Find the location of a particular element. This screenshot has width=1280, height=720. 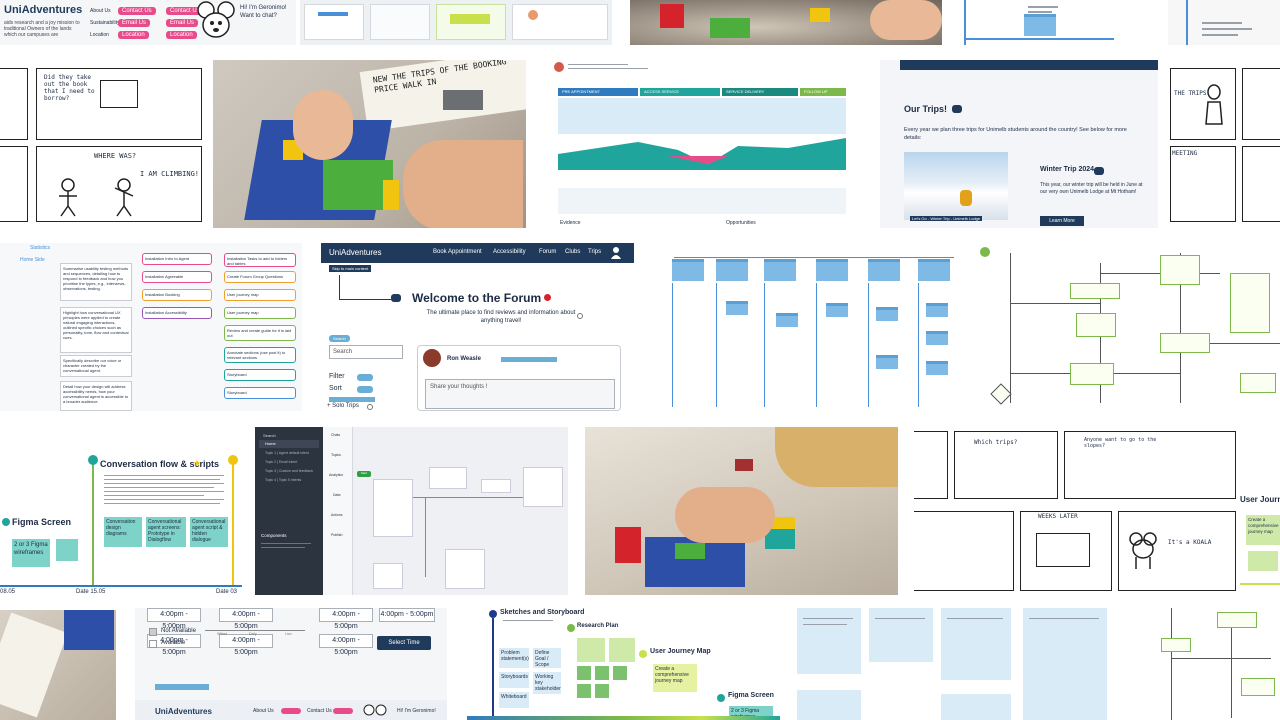

slot-1: 4:00pm - 5:00pm is located at coordinates (174, 619).